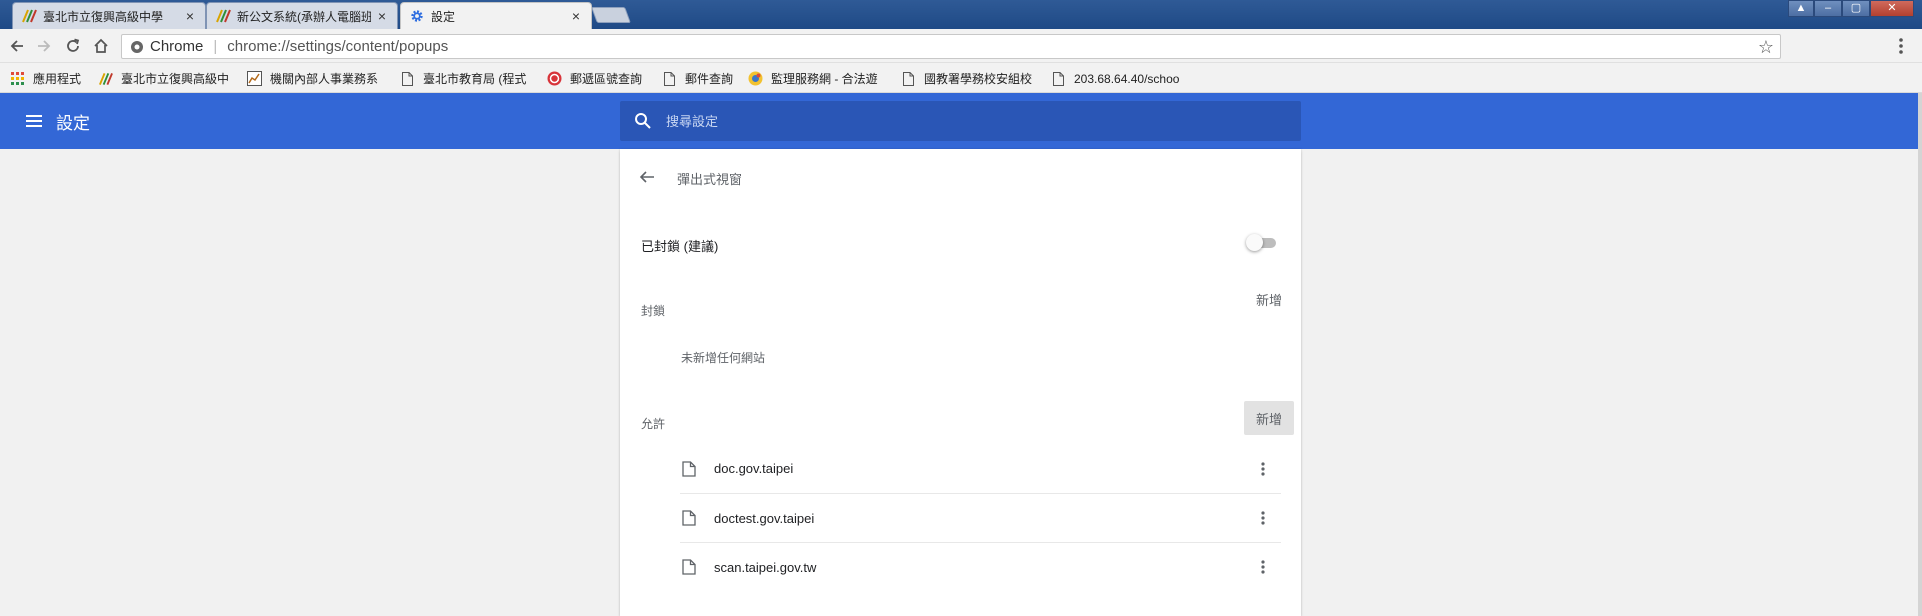 The image size is (1922, 616). What do you see at coordinates (103, 16) in the screenshot?
I see `tab-title: 臺北市立復興高級中學` at bounding box center [103, 16].